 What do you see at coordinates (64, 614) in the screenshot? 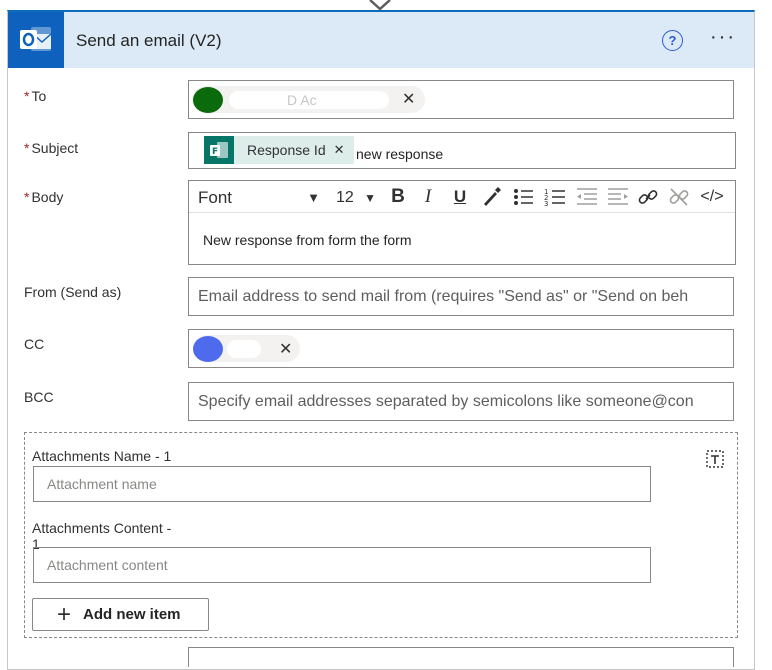
I see `plus-icon: +` at bounding box center [64, 614].